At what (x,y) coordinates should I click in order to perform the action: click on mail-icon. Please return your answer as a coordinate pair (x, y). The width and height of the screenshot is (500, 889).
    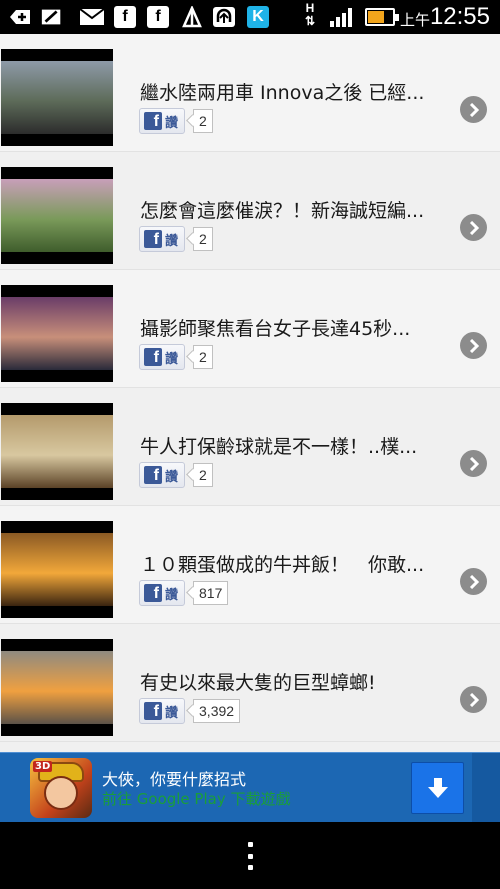
    Looking at the image, I should click on (92, 17).